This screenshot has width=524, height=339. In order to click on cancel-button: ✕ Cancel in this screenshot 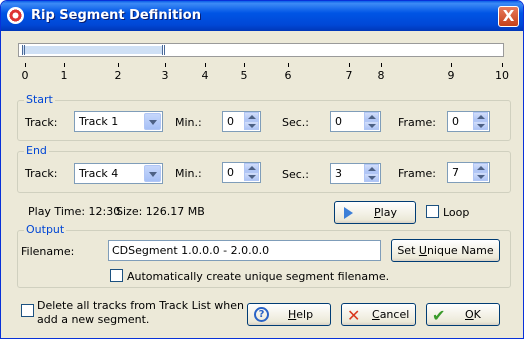, I will do `click(378, 314)`.